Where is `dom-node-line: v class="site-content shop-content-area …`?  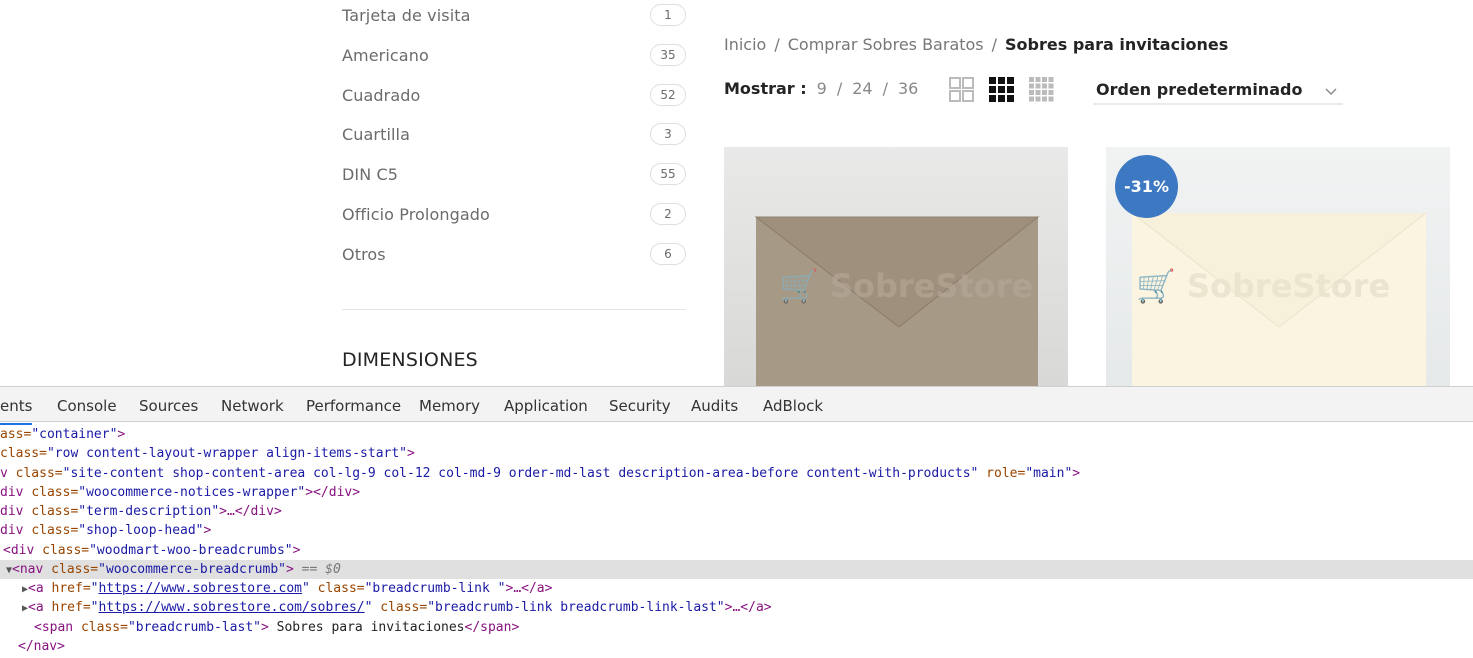 dom-node-line: v class="site-content shop-content-area … is located at coordinates (736, 473).